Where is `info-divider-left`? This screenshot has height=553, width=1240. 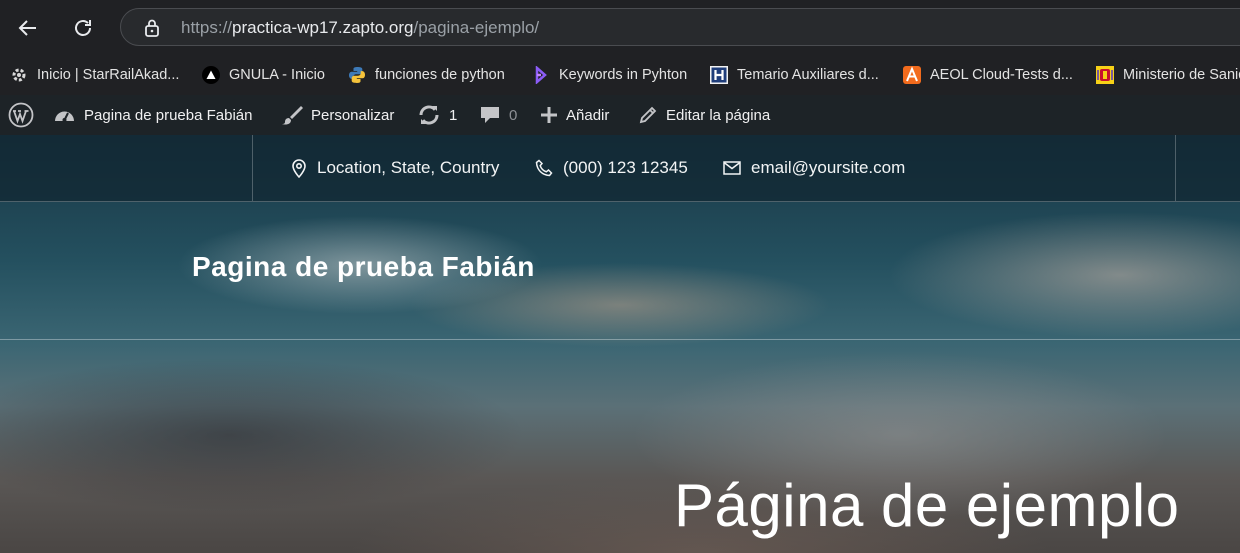
info-divider-left is located at coordinates (252, 168).